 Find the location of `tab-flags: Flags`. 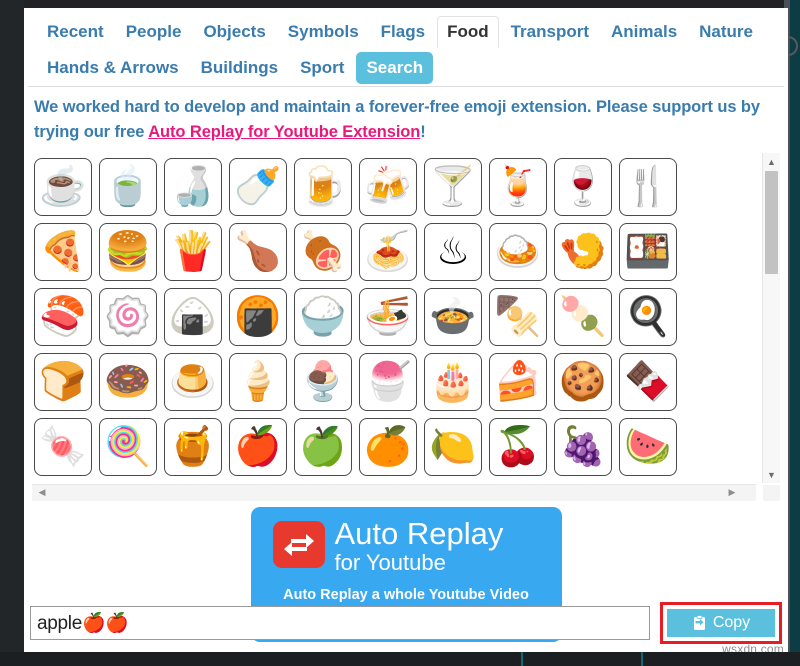

tab-flags: Flags is located at coordinates (403, 32).